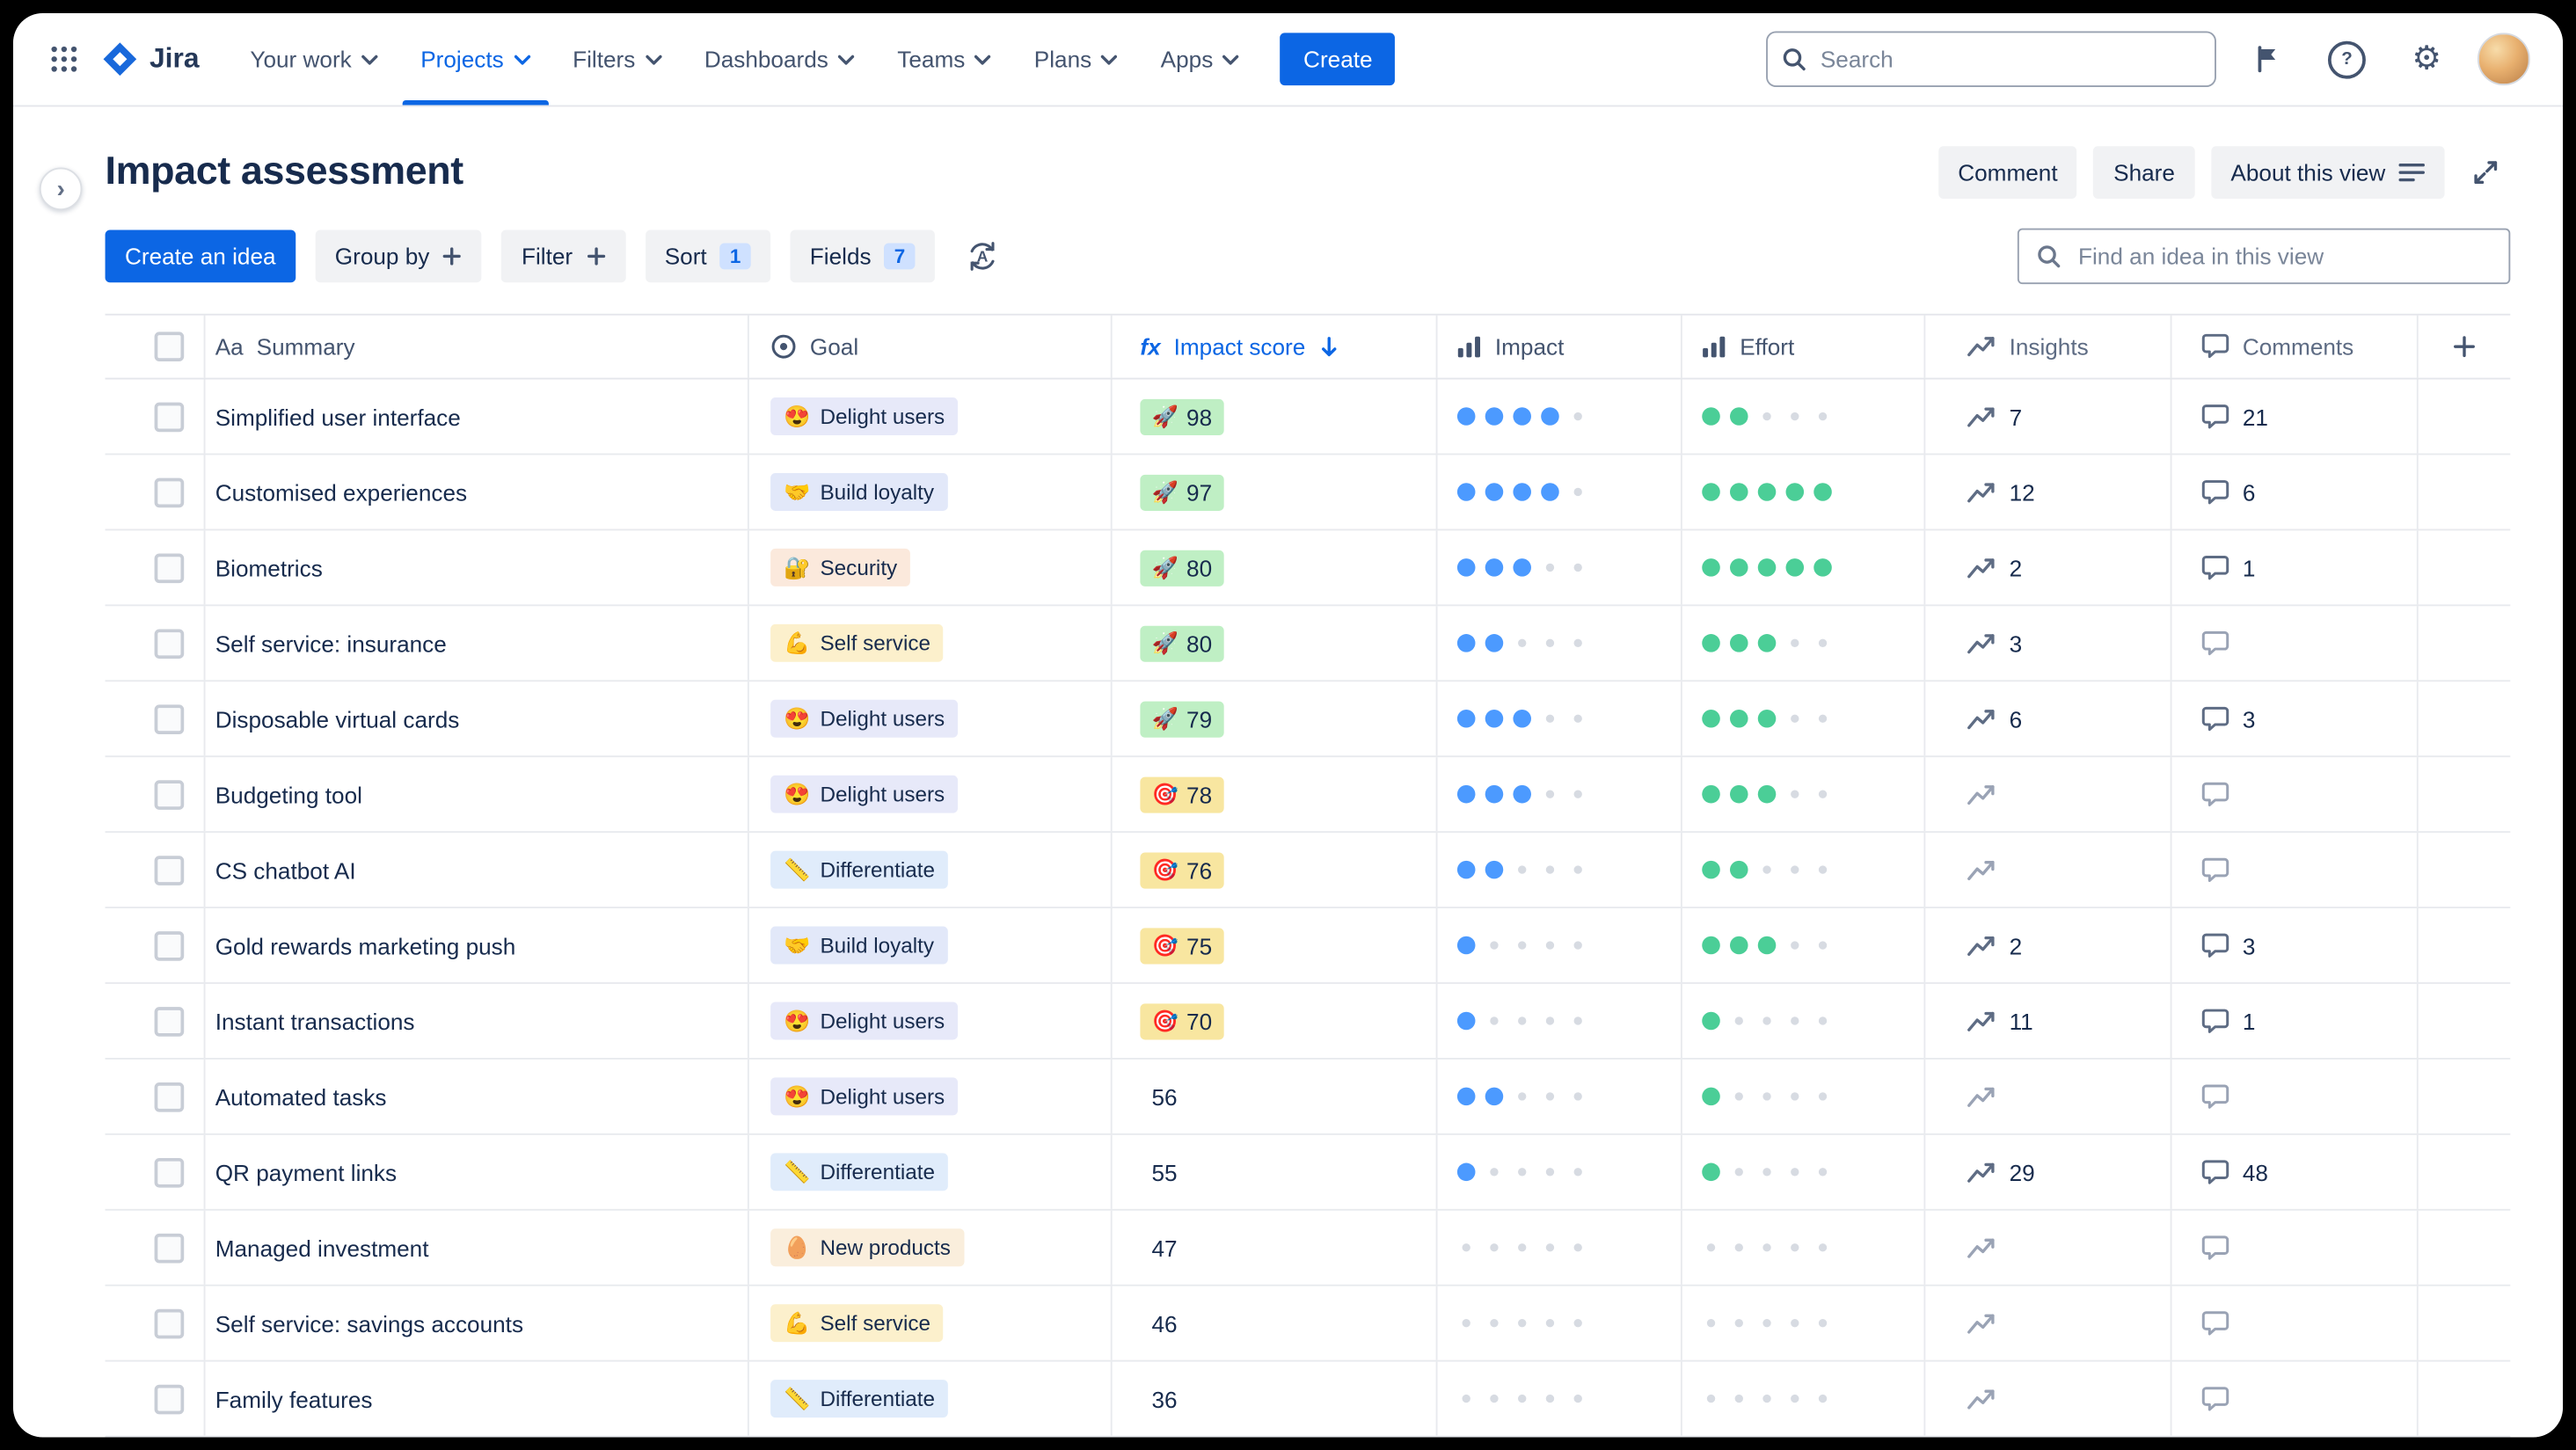 The width and height of the screenshot is (2576, 1450). What do you see at coordinates (931, 1323) in the screenshot?
I see `goal-cell: 💪 Self service` at bounding box center [931, 1323].